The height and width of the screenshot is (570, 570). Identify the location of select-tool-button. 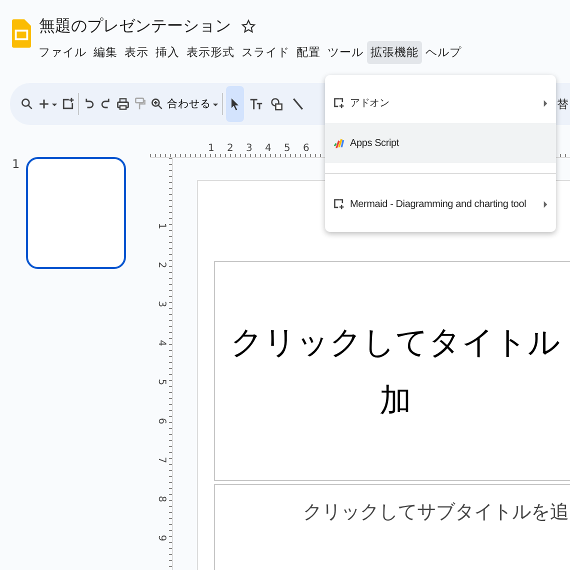
(235, 104).